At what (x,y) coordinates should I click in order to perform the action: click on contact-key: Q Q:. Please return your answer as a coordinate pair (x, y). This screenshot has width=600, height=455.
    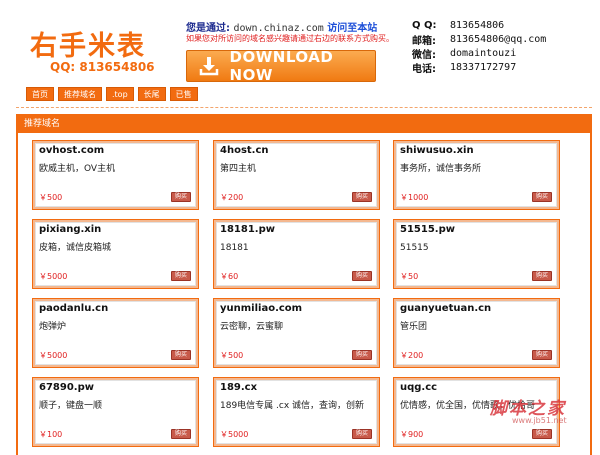
    Looking at the image, I should click on (424, 25).